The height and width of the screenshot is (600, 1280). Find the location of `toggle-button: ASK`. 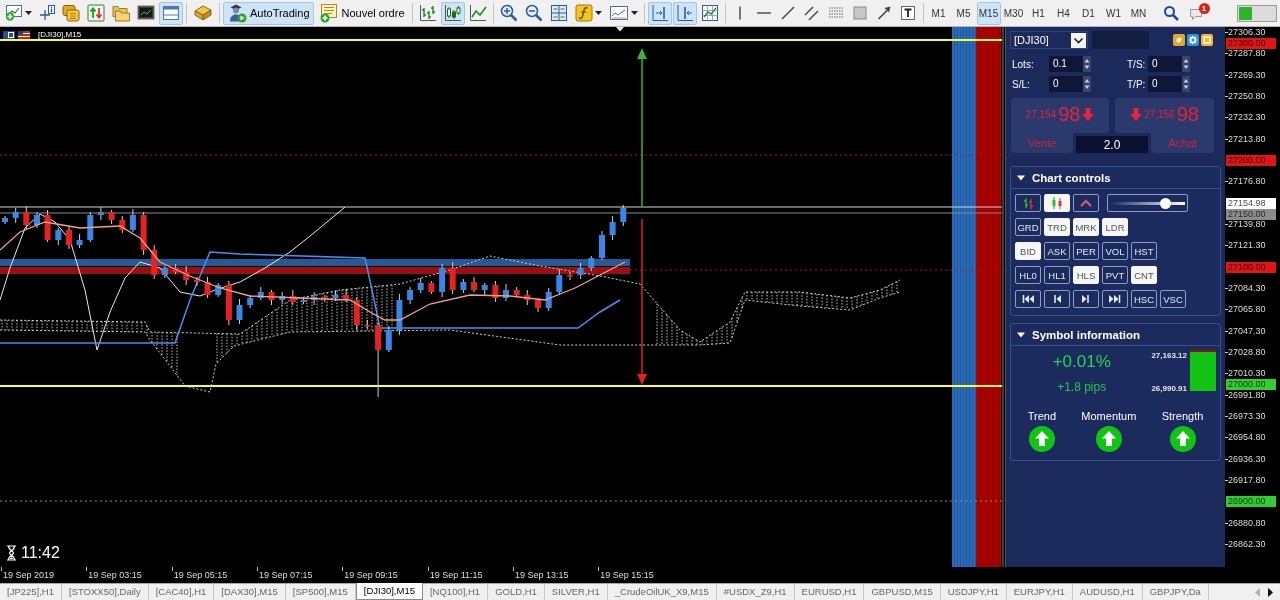

toggle-button: ASK is located at coordinates (1057, 251).